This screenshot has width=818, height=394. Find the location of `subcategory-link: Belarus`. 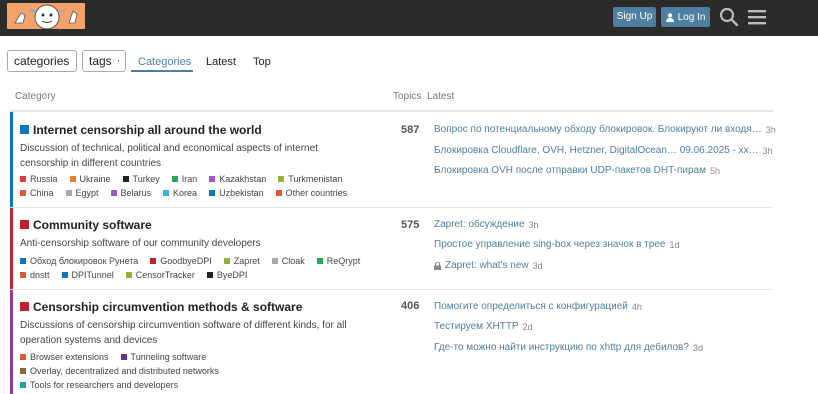

subcategory-link: Belarus is located at coordinates (130, 193).